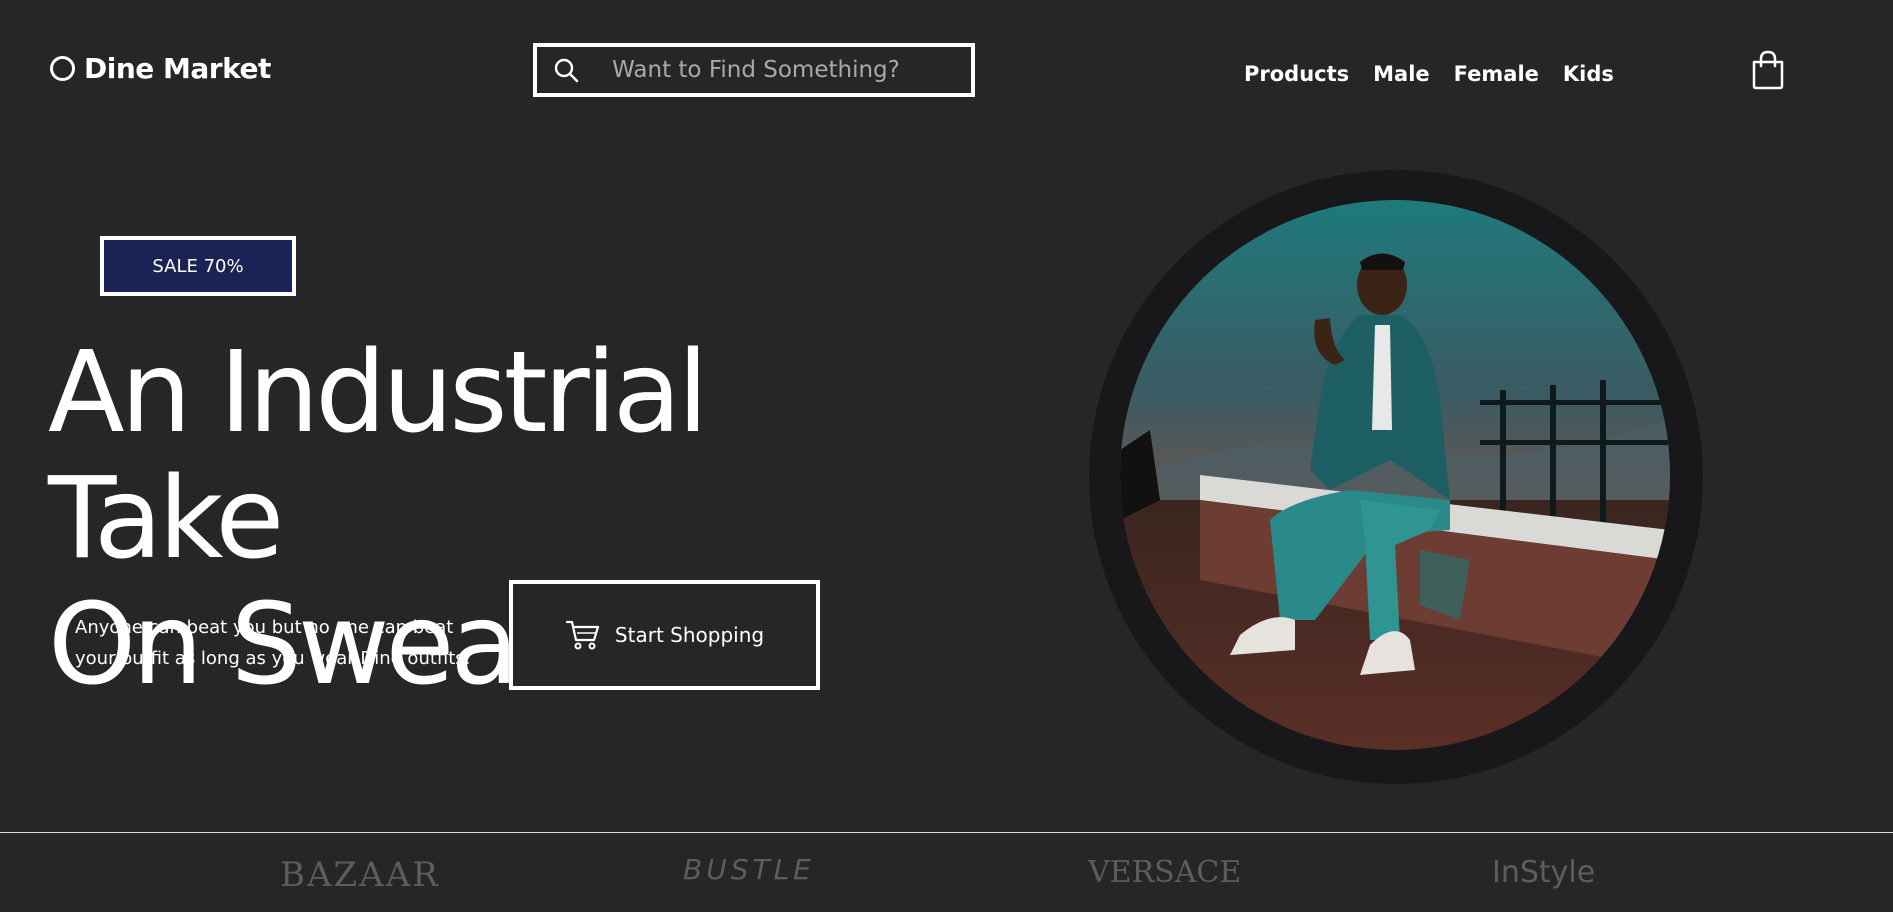 The image size is (1893, 912). Describe the element at coordinates (749, 869) in the screenshot. I see `brand-logo-bustle: BUSTLE` at that location.